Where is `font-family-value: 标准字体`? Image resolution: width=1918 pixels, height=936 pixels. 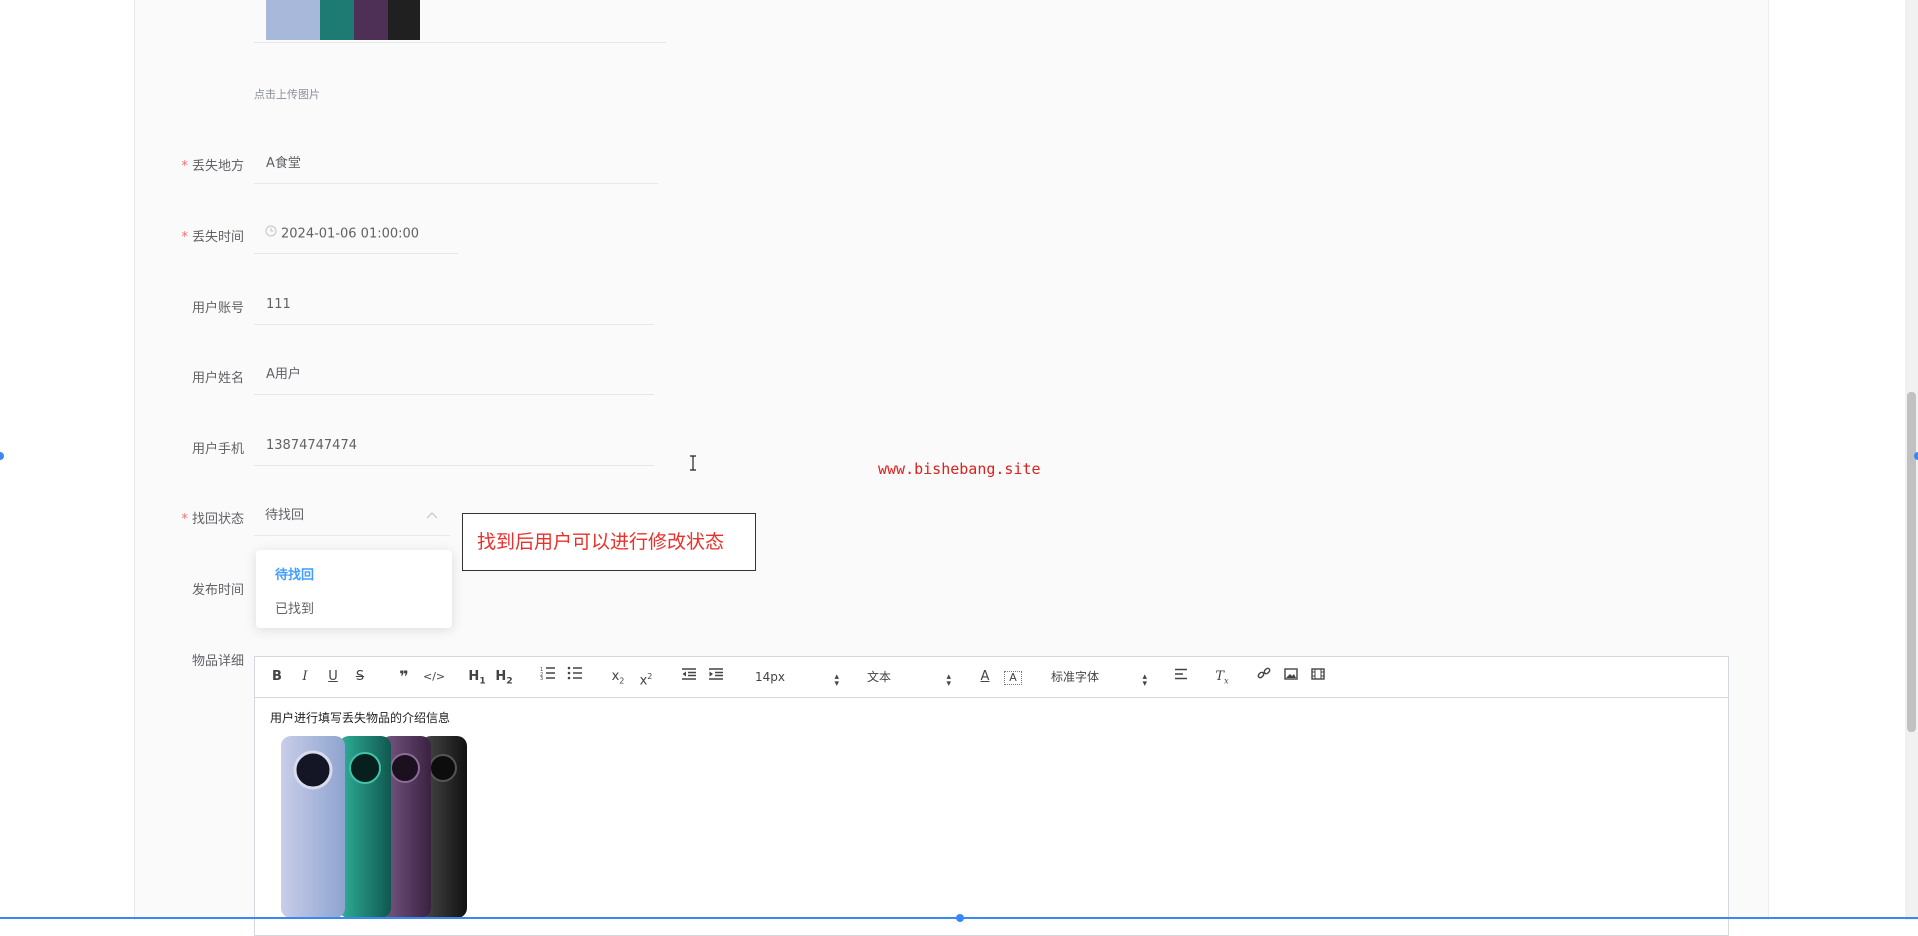 font-family-value: 标准字体 is located at coordinates (1075, 677).